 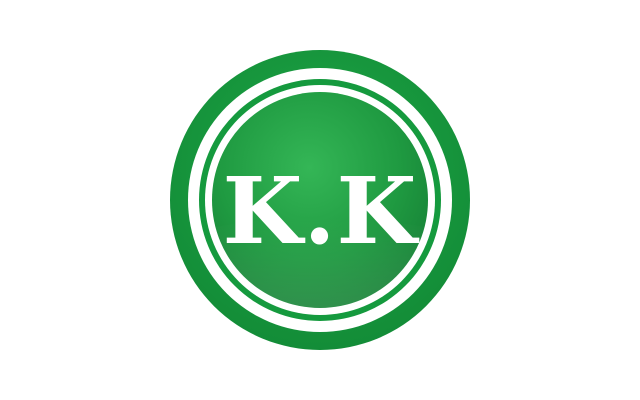 I want to click on logo-text: K.K, so click(x=321, y=211).